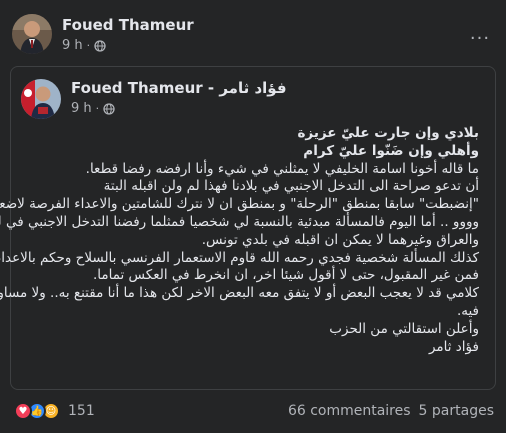 This screenshot has height=433, width=506. Describe the element at coordinates (81, 108) in the screenshot. I see `shared-post-time: 9 h` at that location.